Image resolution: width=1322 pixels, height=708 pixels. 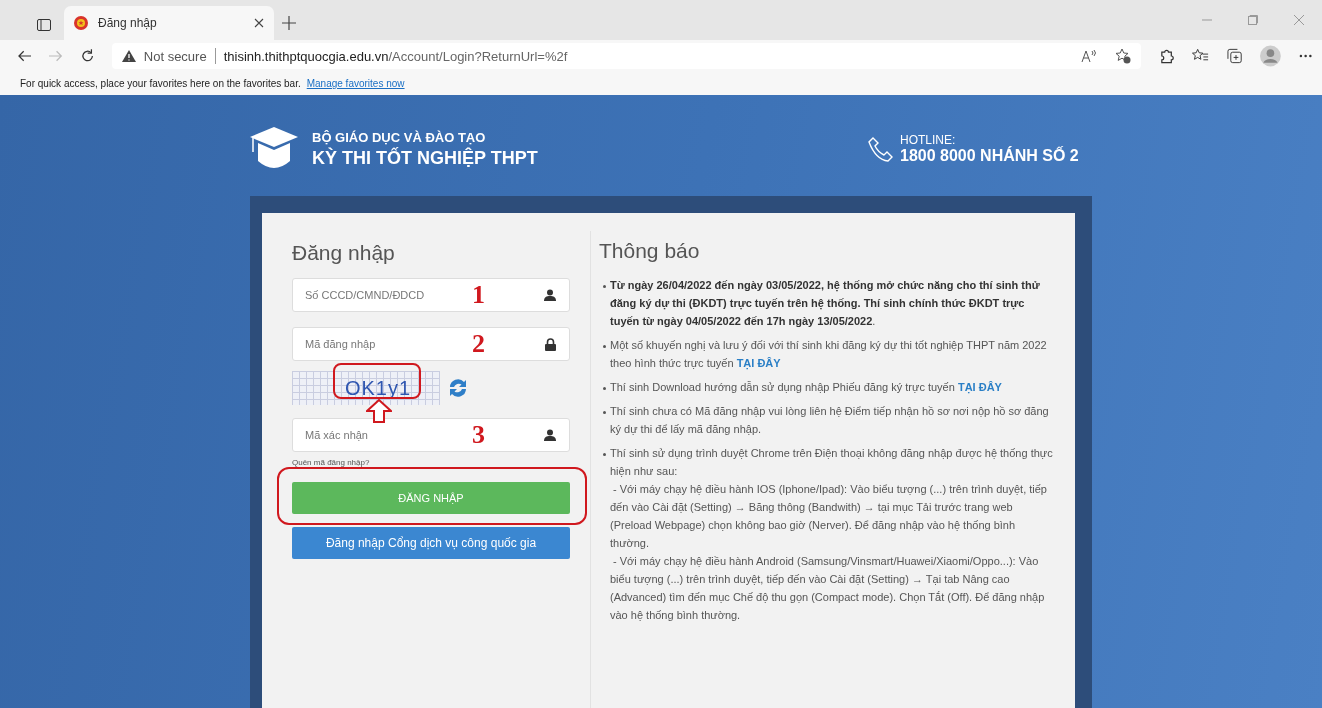 What do you see at coordinates (825, 303) in the screenshot?
I see `notice-text: Từ ngày 26/04/2022 đến ngày 03/05/2022, hệ thống mở chức năng cho thí sinh thử đăng ký dự thi (ĐKDT) trực tuyến trên hệ thống. Thí sinh chính thức ĐKDT trực tuyến từ ngày 04/05/2022 đến 17h ngày 13/05/2022.` at bounding box center [825, 303].